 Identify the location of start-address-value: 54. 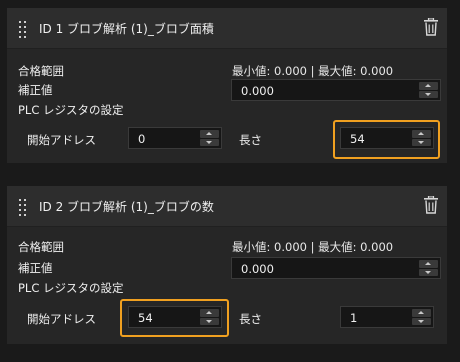
(145, 318).